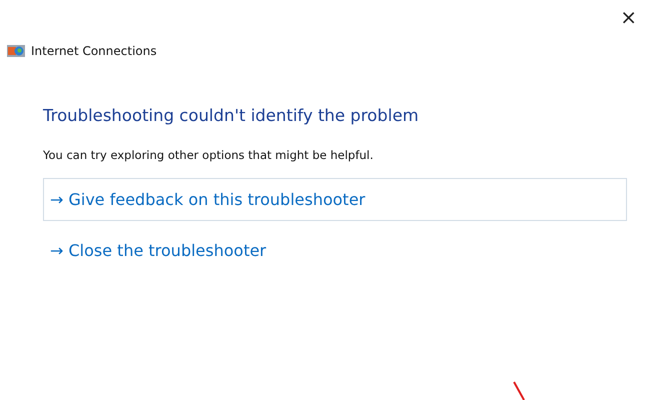  Describe the element at coordinates (16, 51) in the screenshot. I see `network-icon` at that location.